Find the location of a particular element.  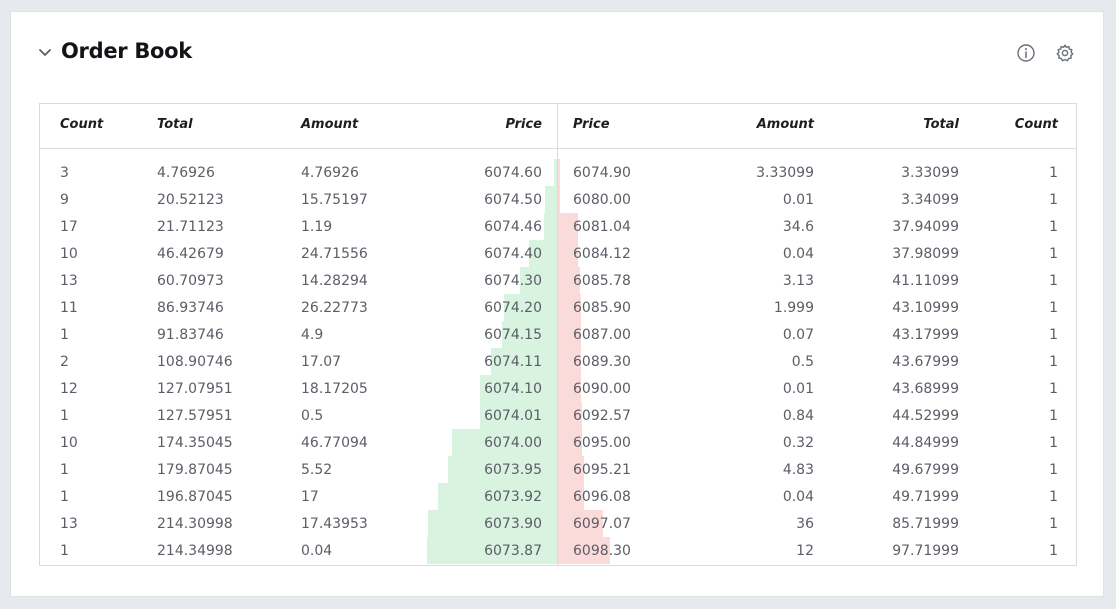

ask-amount: 0.84 is located at coordinates (798, 416).